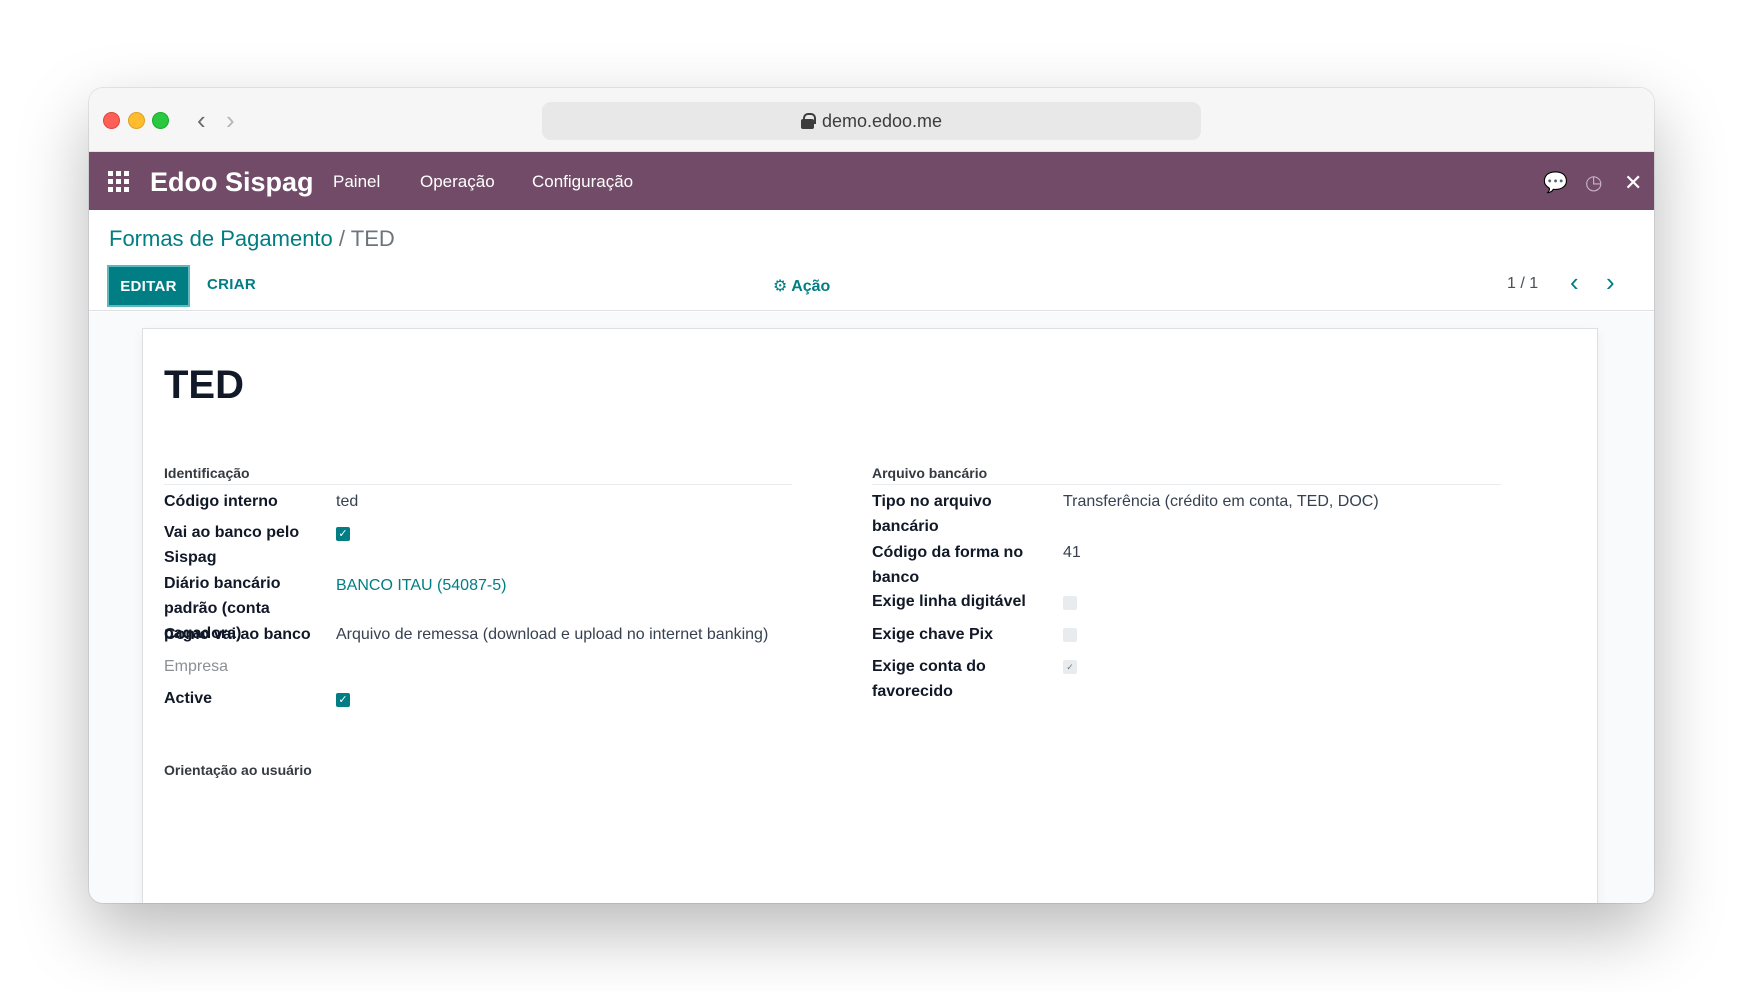 Image resolution: width=1743 pixels, height=992 pixels. Describe the element at coordinates (111, 120) in the screenshot. I see `close-window-button` at that location.